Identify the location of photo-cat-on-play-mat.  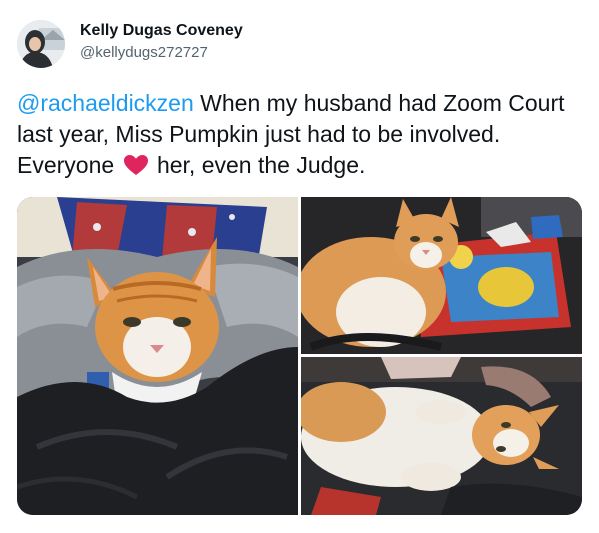
(441, 275).